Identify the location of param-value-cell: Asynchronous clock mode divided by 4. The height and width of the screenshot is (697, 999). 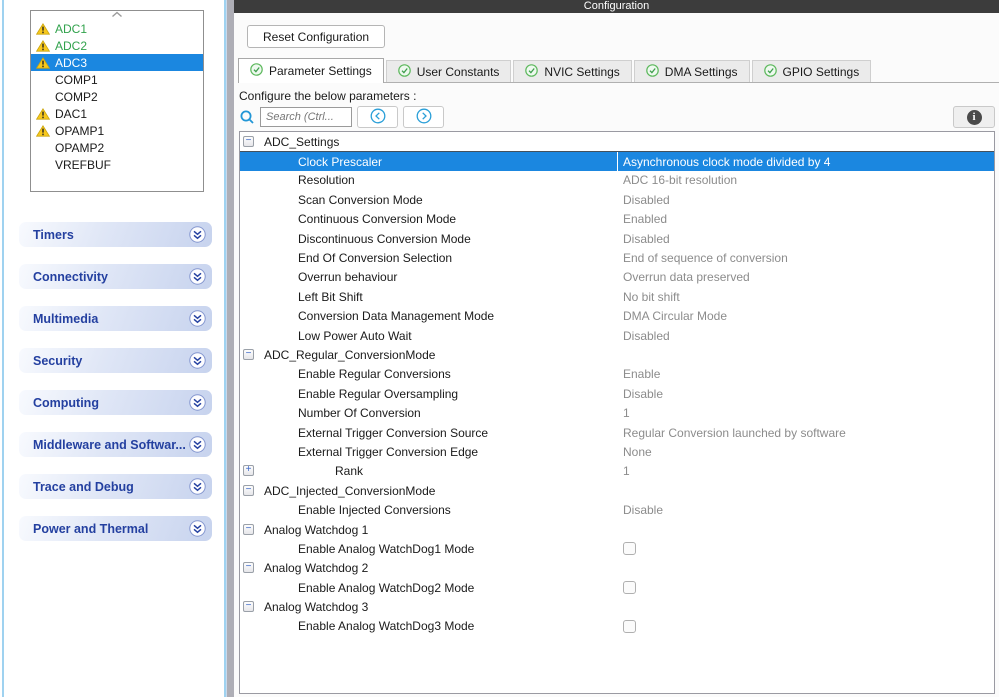
(806, 161).